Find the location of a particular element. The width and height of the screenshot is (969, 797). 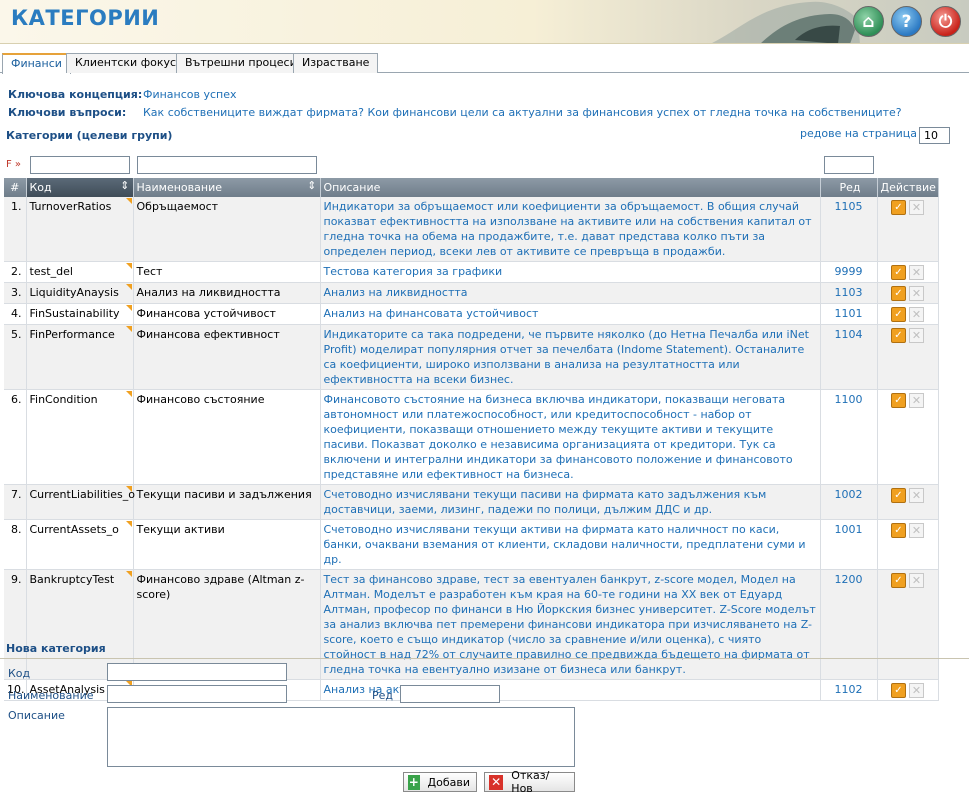

table-header: # Код Наименование Описание Ред Действие is located at coordinates (471, 187).